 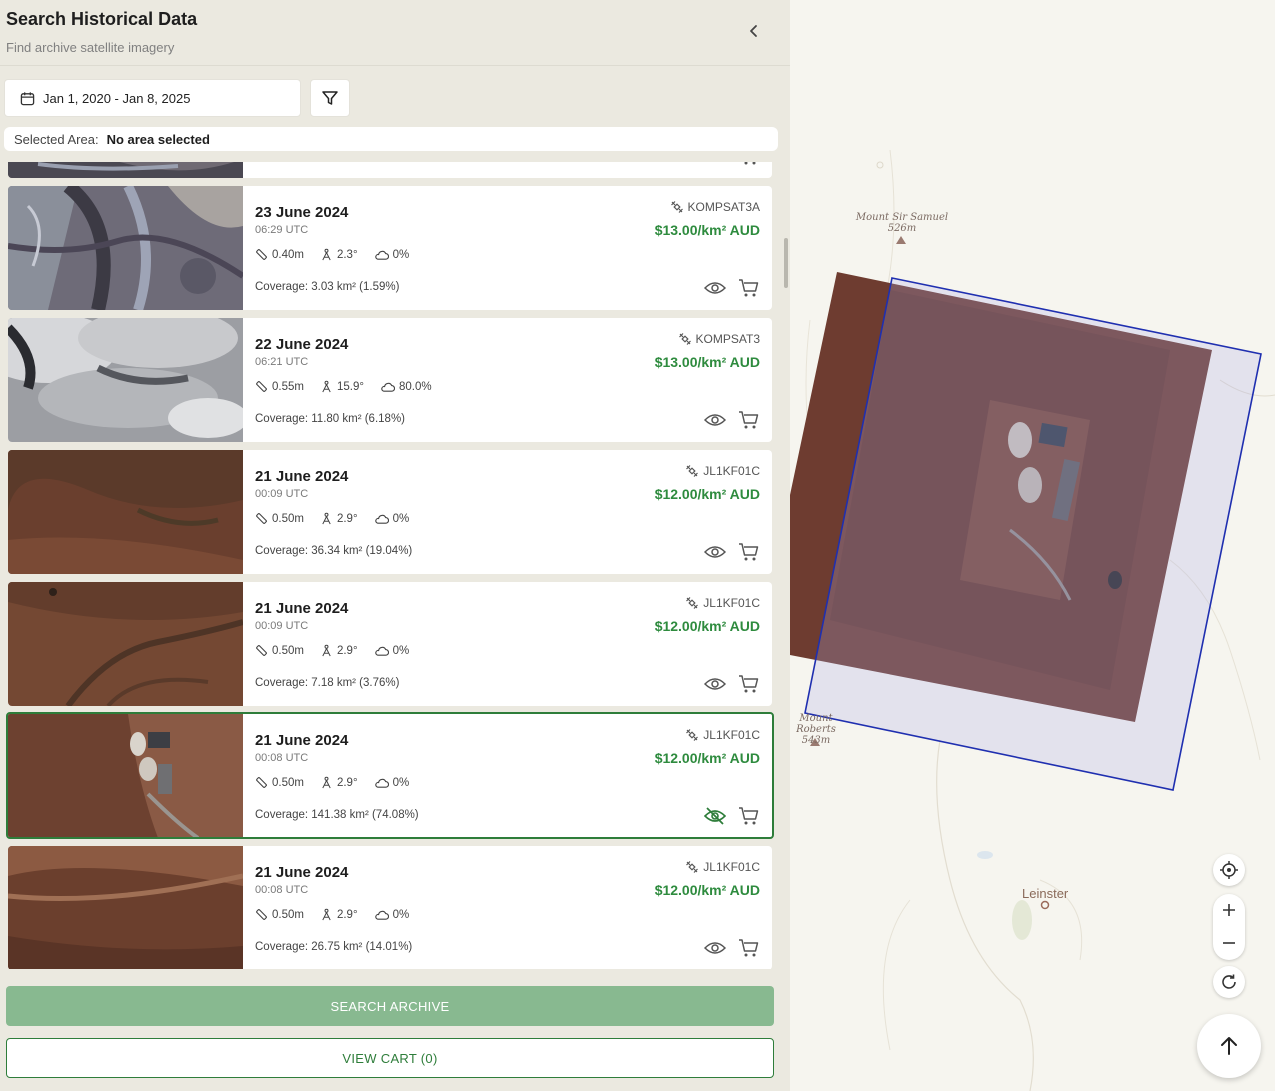 What do you see at coordinates (347, 254) in the screenshot?
I see `result-angle: 2.3°` at bounding box center [347, 254].